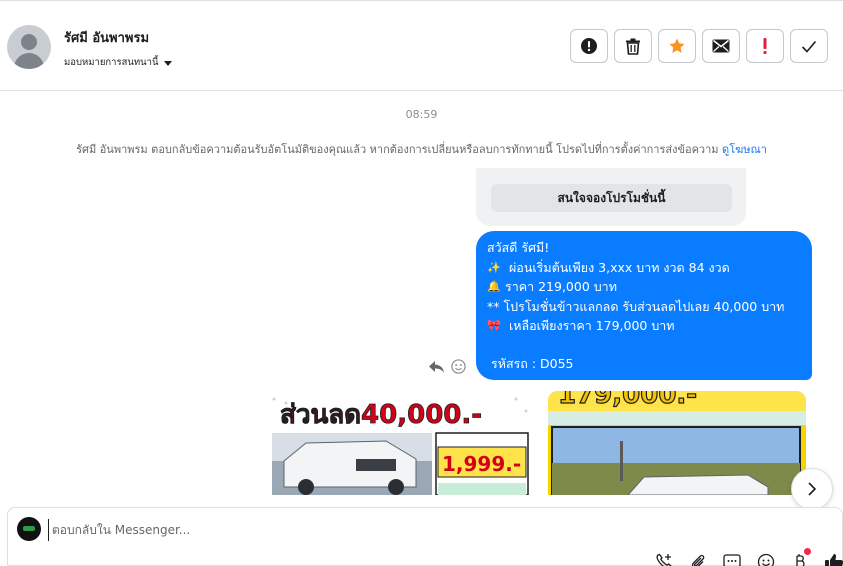 This screenshot has width=843, height=566. I want to click on message-line: ✨ ผ่อนเริ่มต้นเพียง 3,xxx บาท งวด 84 งวด, so click(644, 268).